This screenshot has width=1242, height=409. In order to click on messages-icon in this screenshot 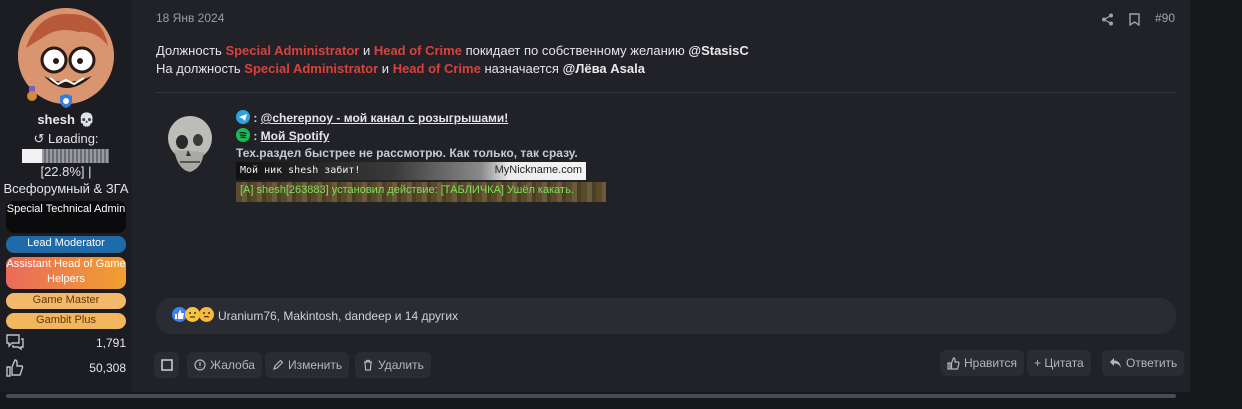, I will do `click(15, 342)`.